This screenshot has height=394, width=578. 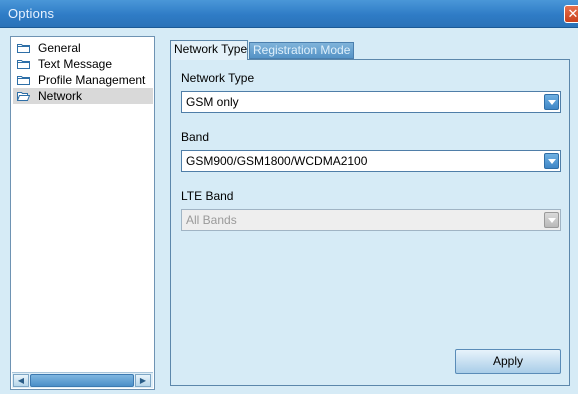 I want to click on band-label: Band, so click(x=195, y=137).